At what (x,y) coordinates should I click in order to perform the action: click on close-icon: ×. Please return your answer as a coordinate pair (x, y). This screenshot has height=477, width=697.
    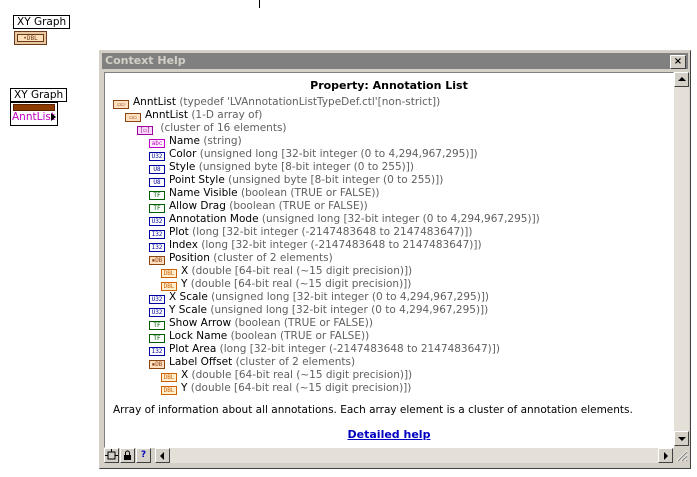
    Looking at the image, I should click on (678, 61).